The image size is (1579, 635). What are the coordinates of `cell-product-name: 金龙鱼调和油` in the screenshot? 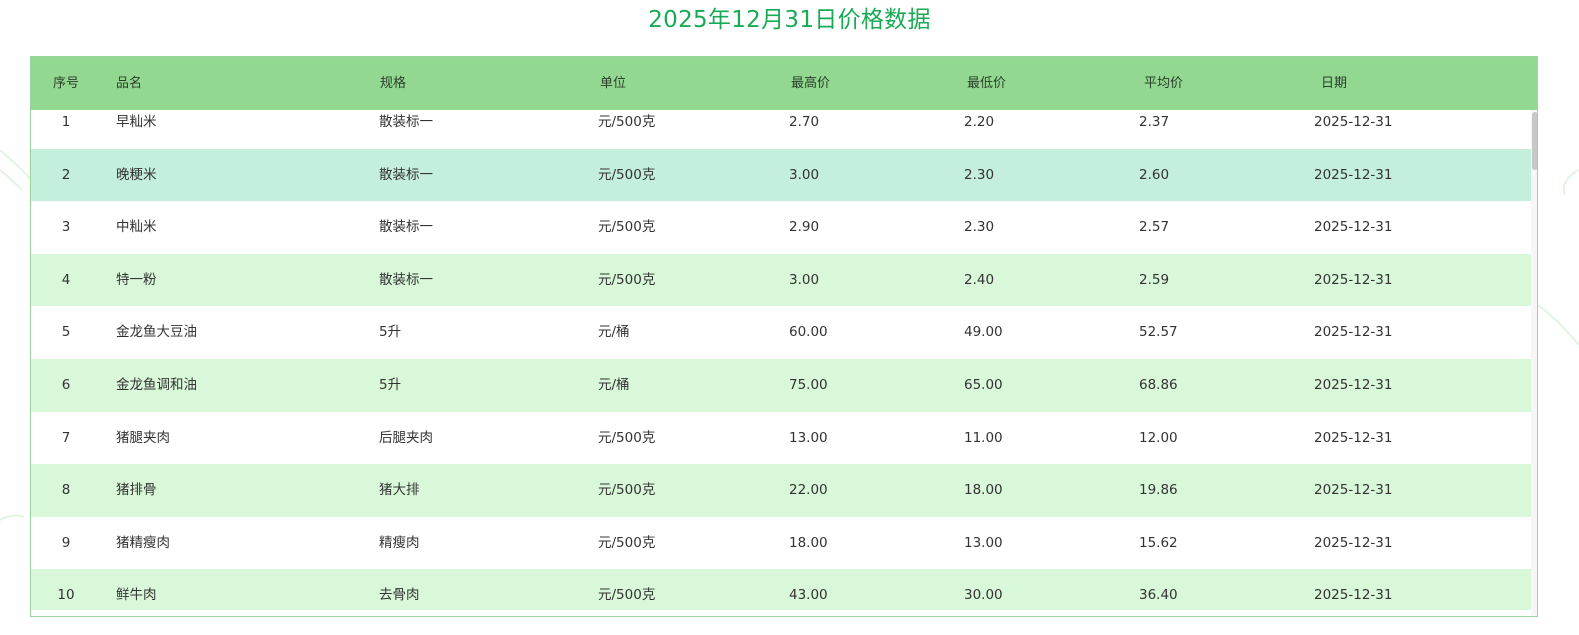 It's located at (156, 384).